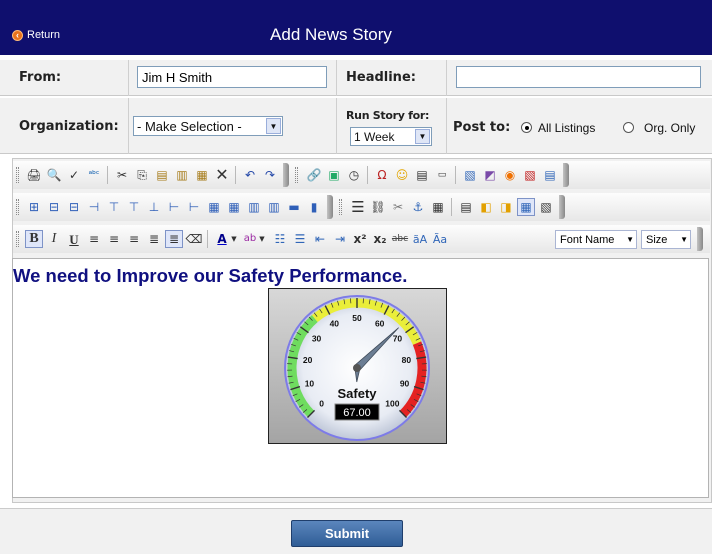  I want to click on gauge-hub, so click(357, 368).